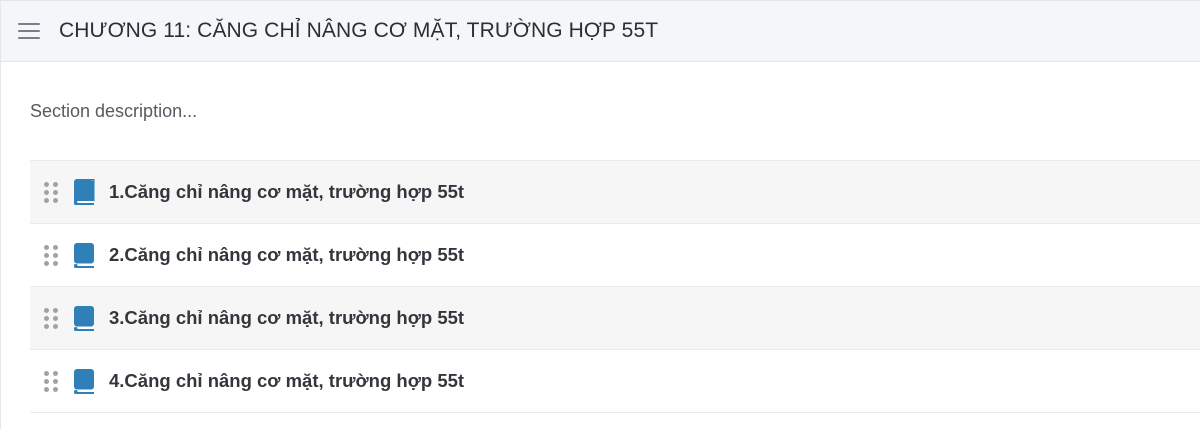 The image size is (1200, 429). What do you see at coordinates (29, 31) in the screenshot?
I see `menu-icon` at bounding box center [29, 31].